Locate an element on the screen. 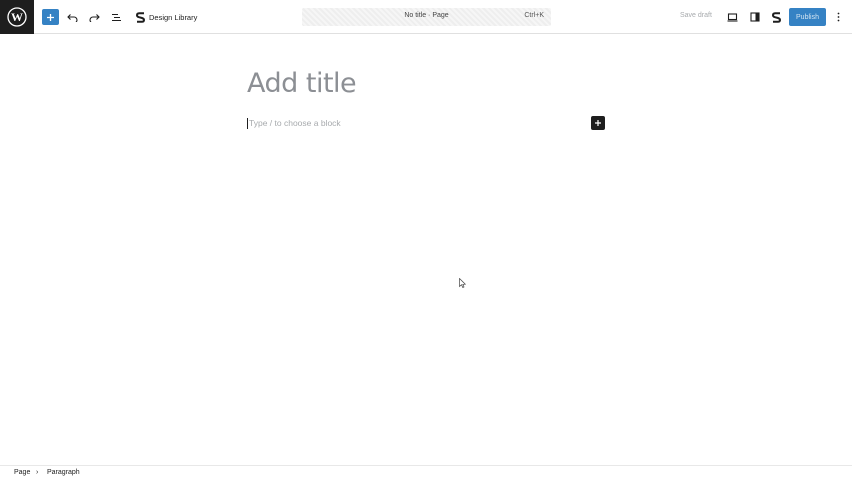 The width and height of the screenshot is (852, 480). text-caret is located at coordinates (247, 123).